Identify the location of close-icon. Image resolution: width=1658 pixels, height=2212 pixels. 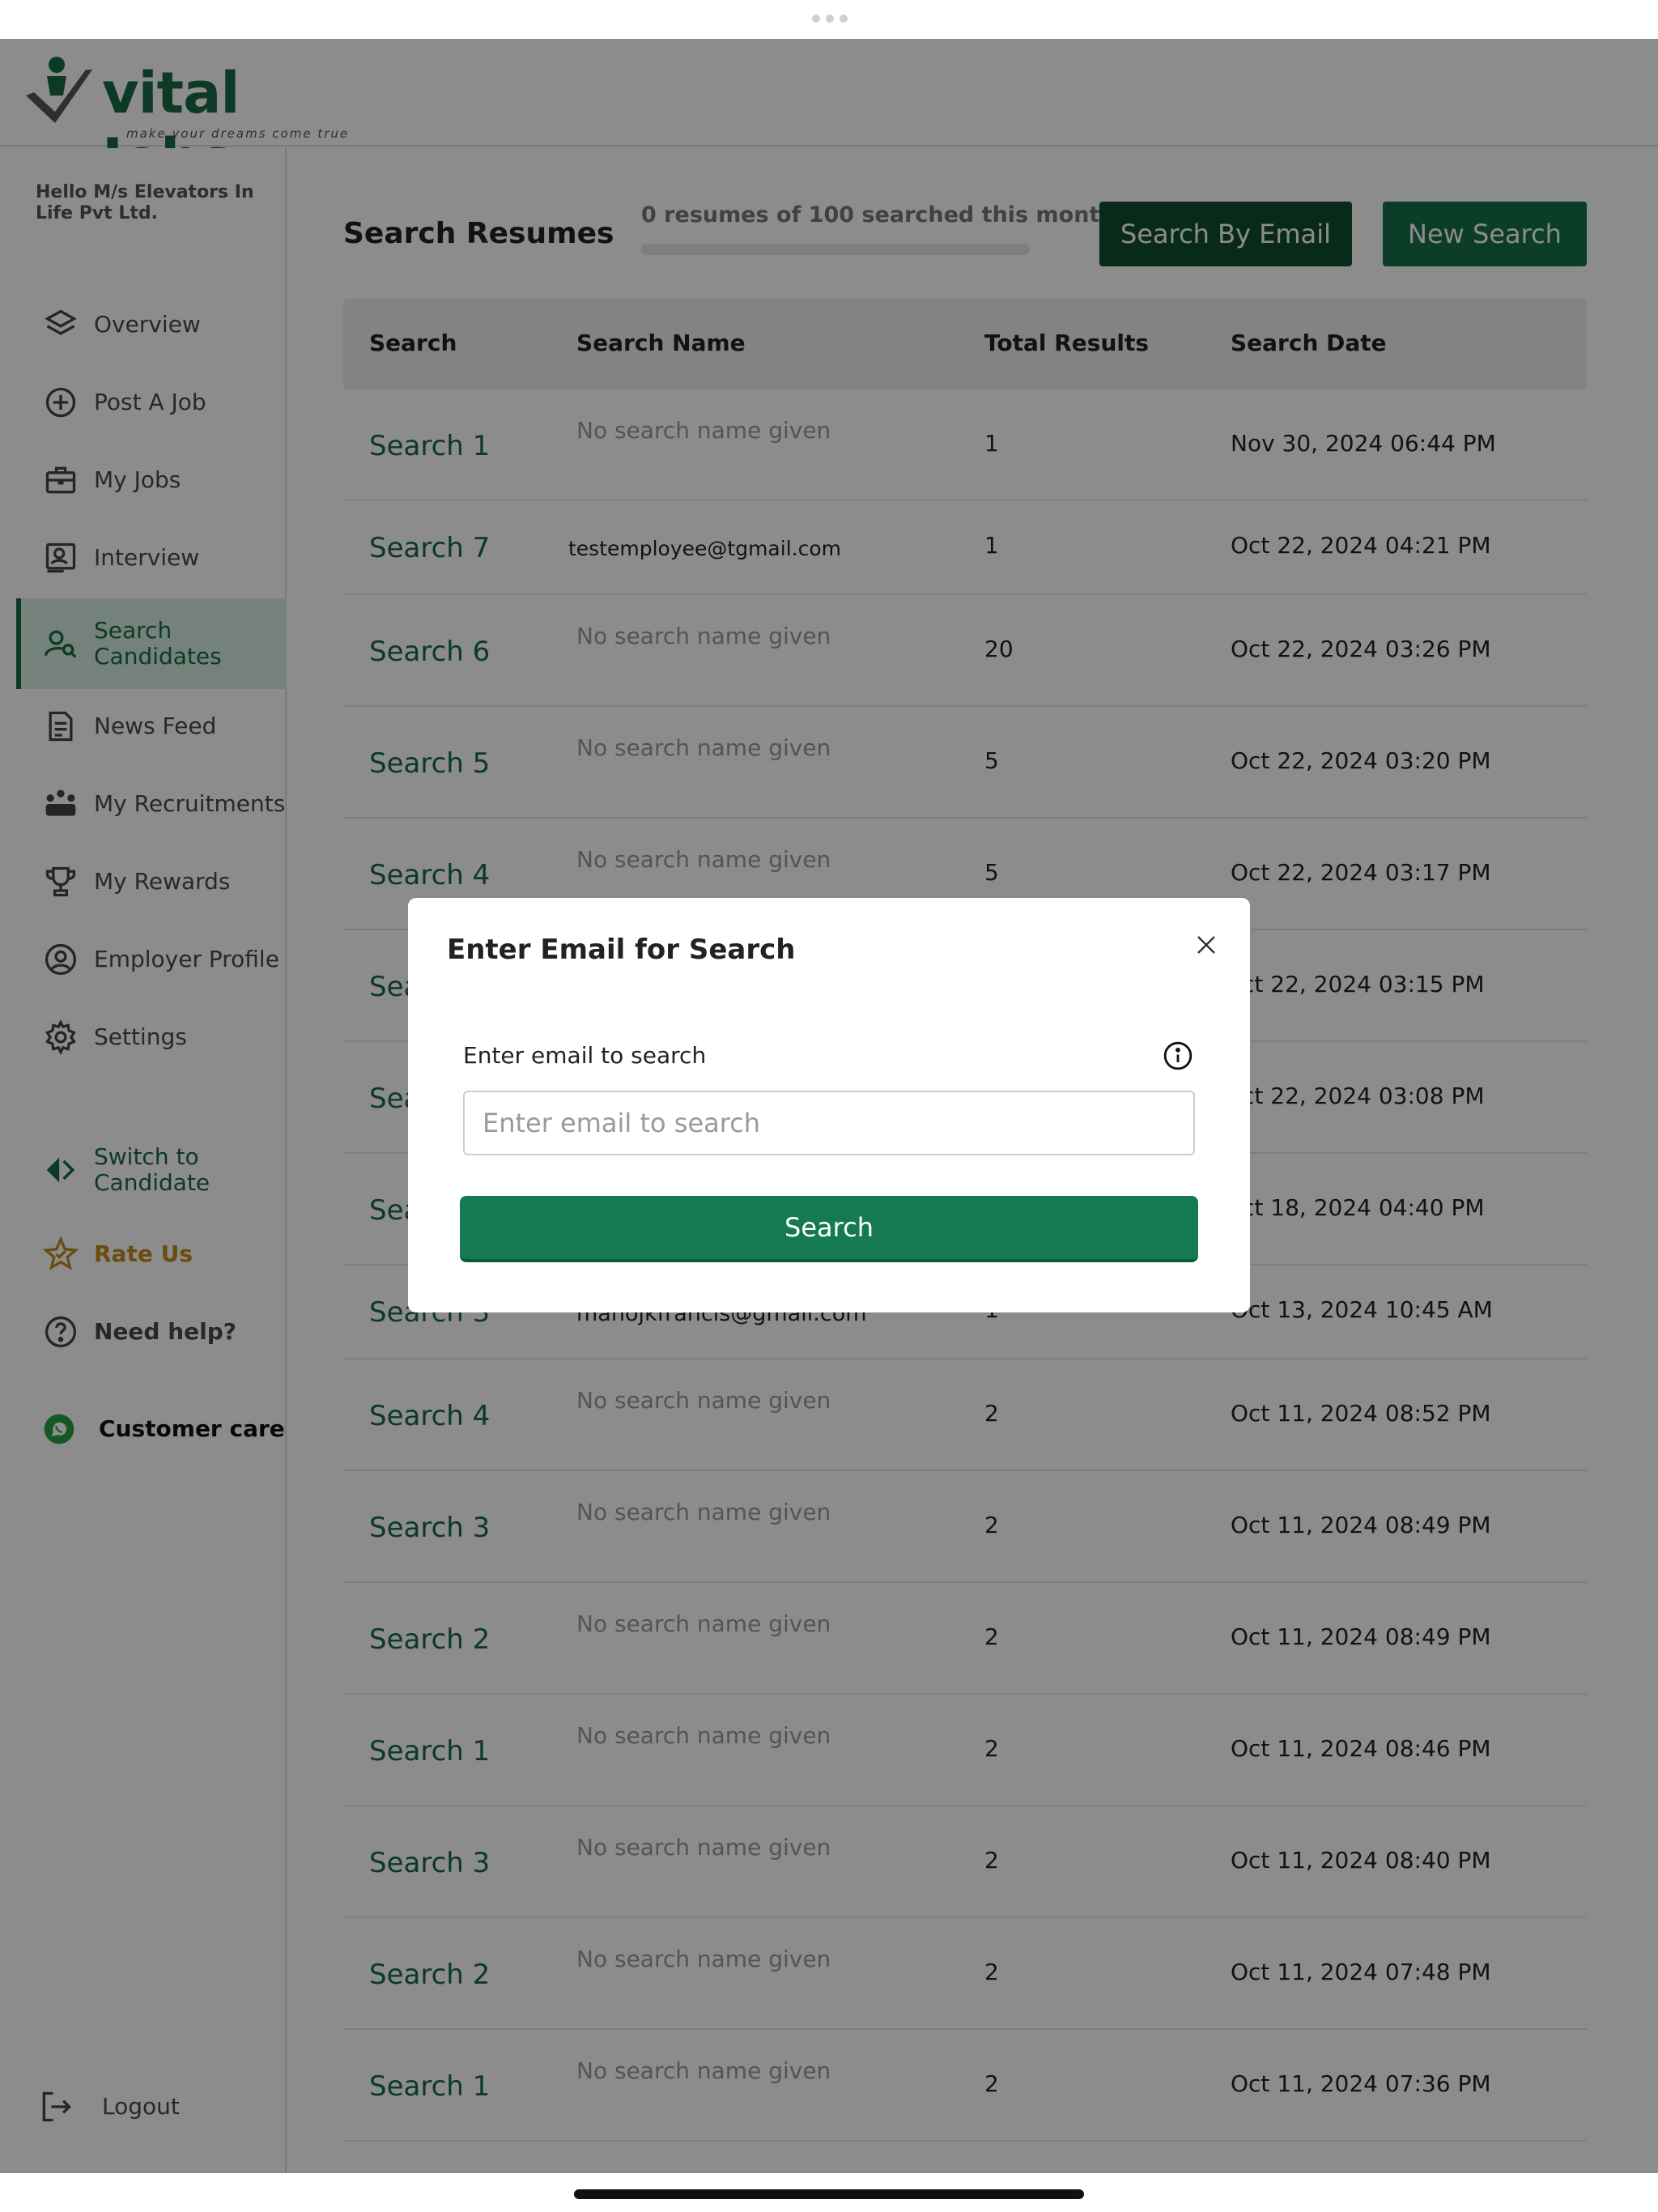
(1206, 945).